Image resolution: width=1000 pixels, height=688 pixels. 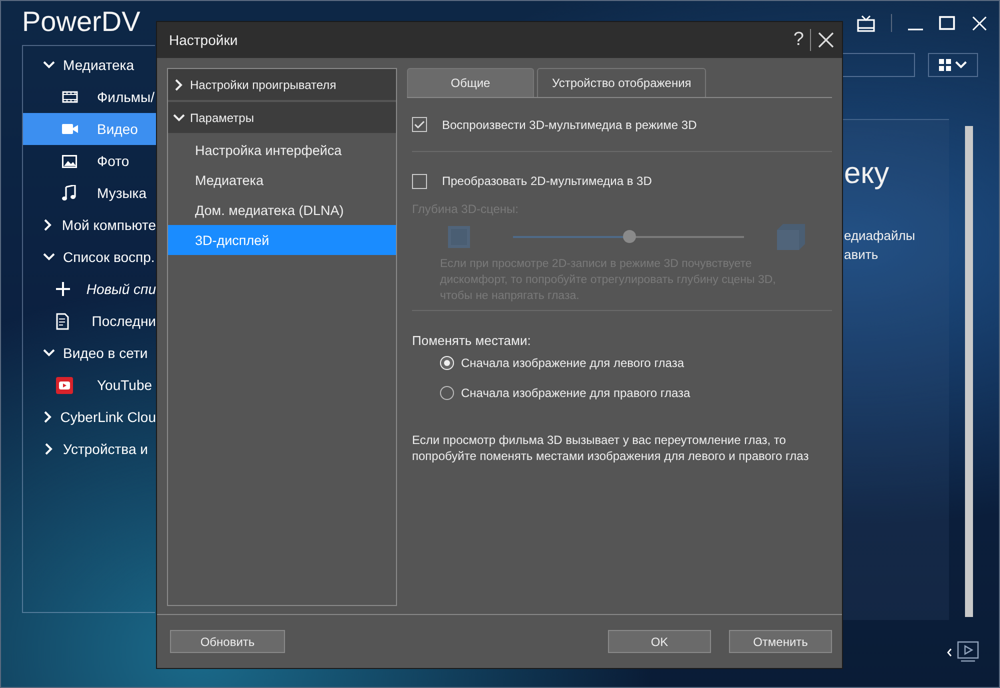 I want to click on tab: Общие, so click(x=470, y=82).